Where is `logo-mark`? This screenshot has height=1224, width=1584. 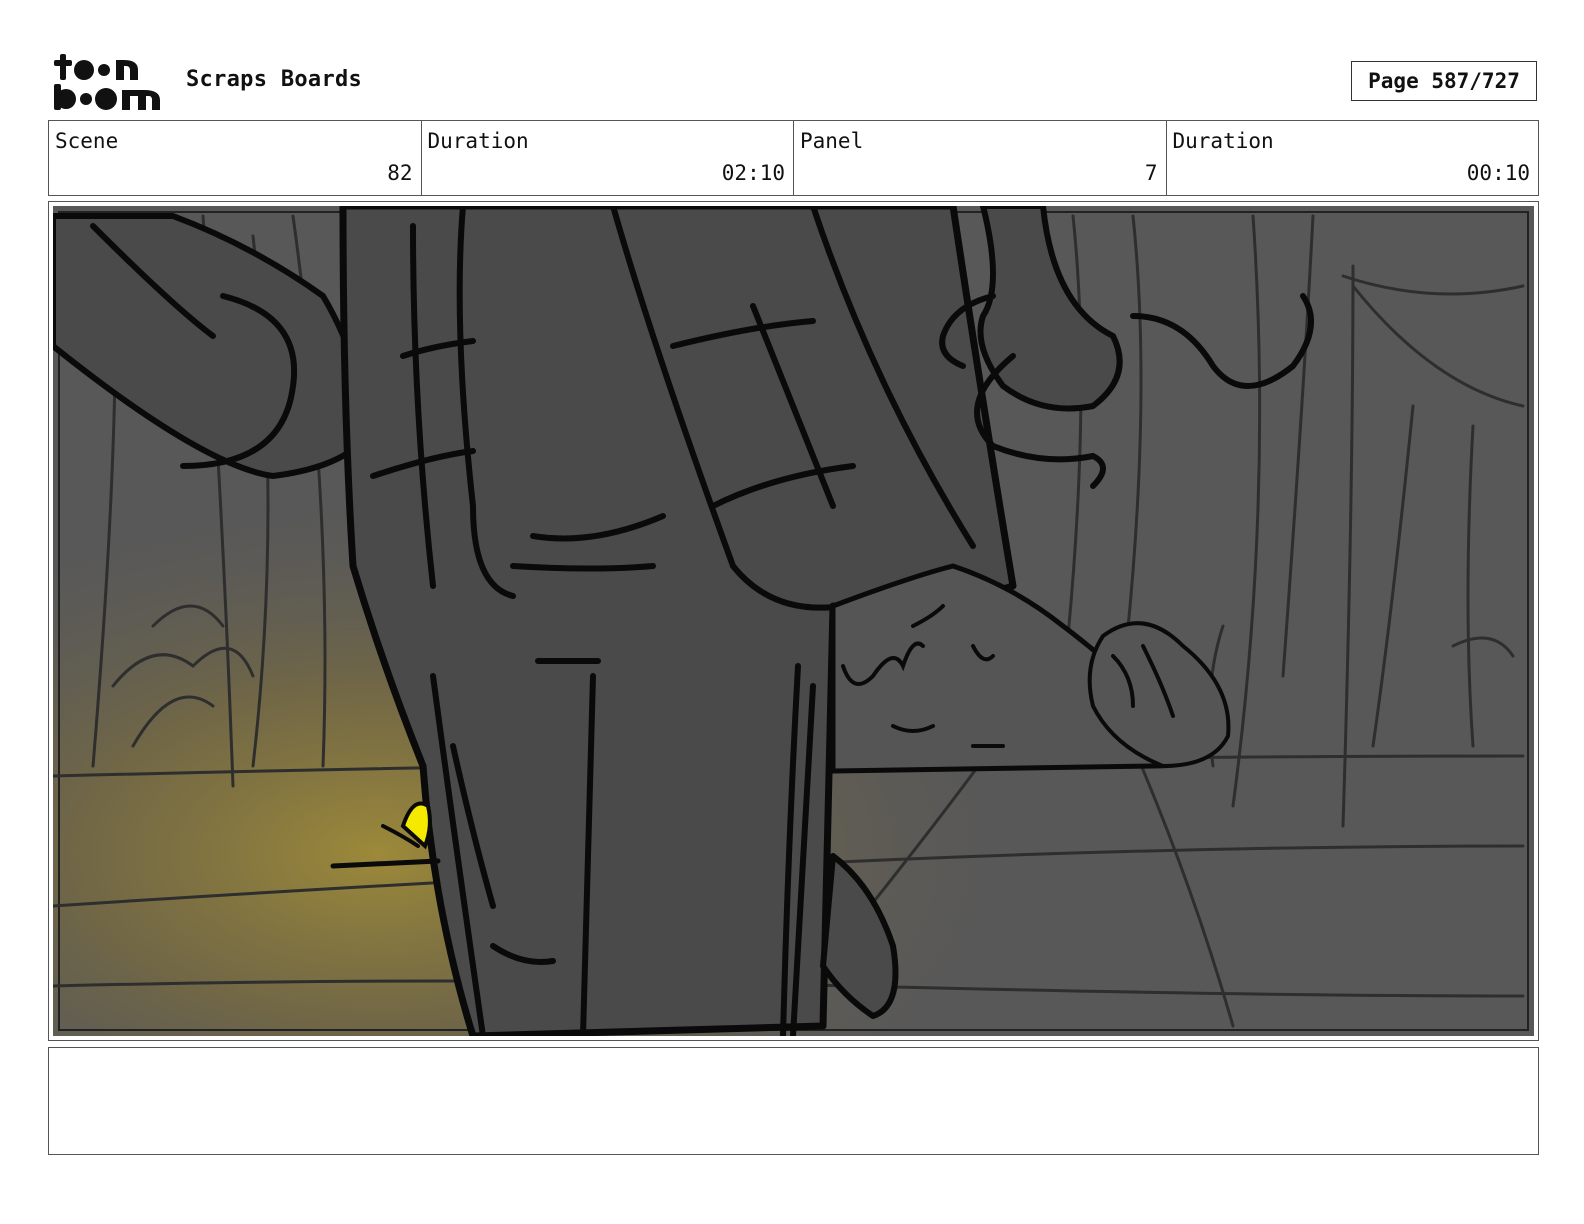
logo-mark is located at coordinates (107, 82).